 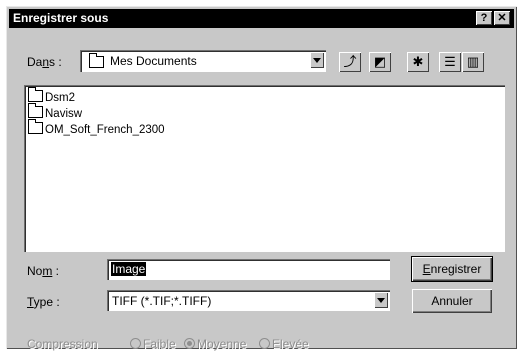 What do you see at coordinates (418, 62) in the screenshot?
I see `new-folder-icon: ✱` at bounding box center [418, 62].